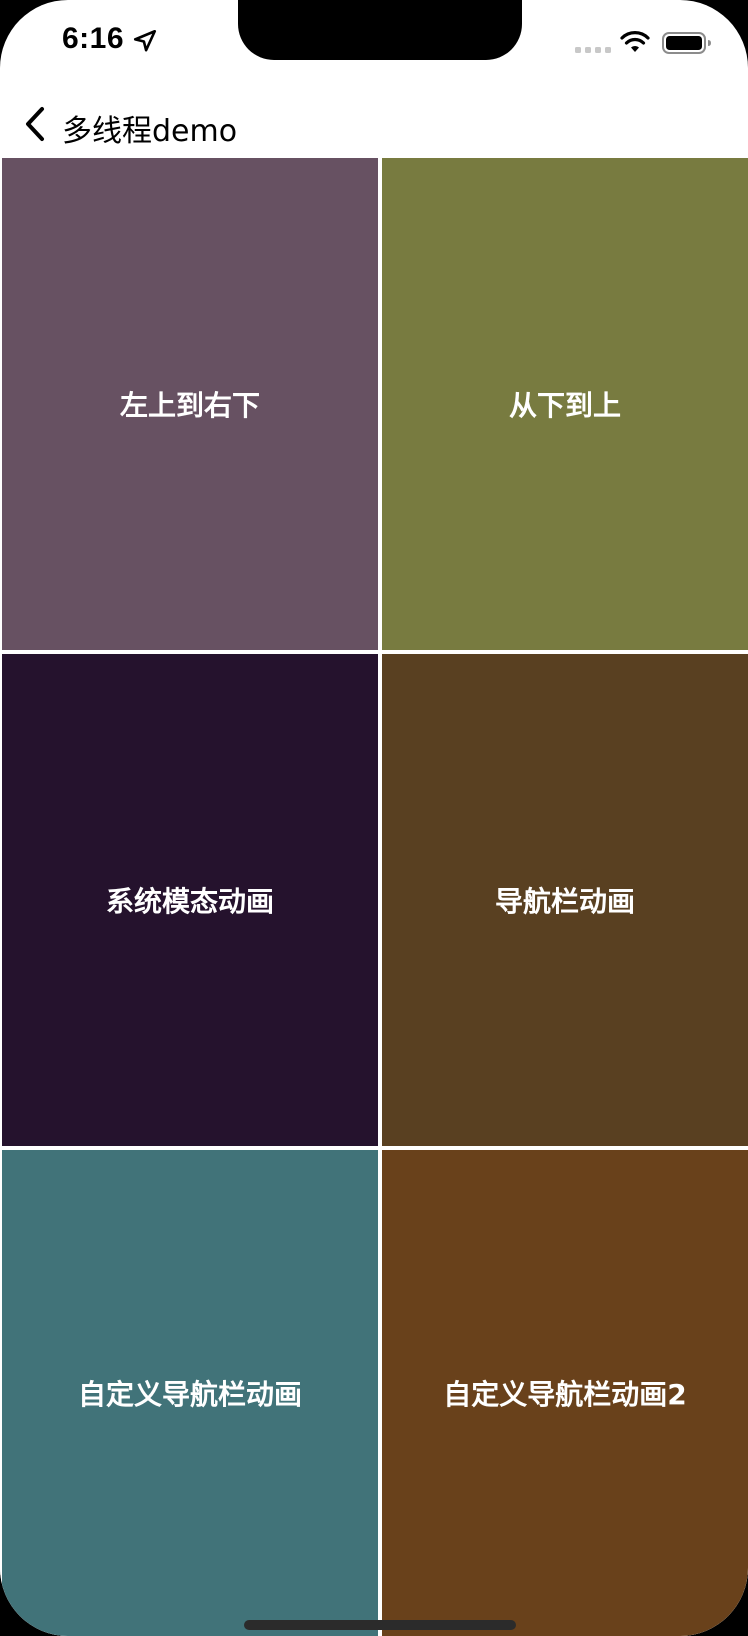 The height and width of the screenshot is (1636, 748). I want to click on cell-label: 系统模态动画, so click(189, 901).